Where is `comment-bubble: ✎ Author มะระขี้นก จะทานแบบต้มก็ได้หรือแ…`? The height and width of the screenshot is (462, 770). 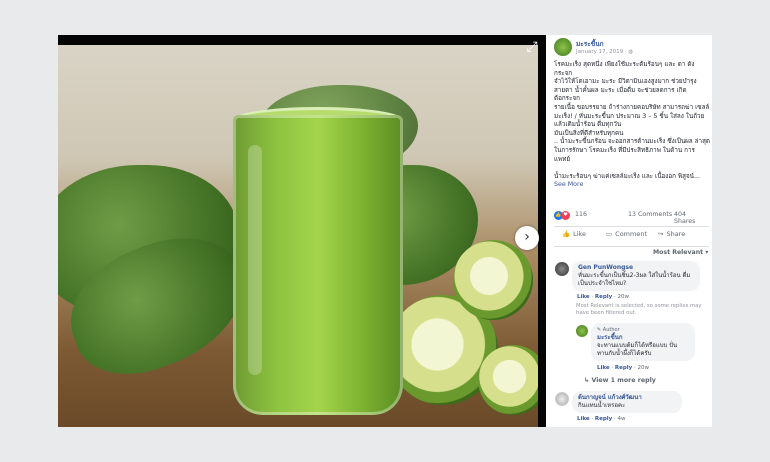 comment-bubble: ✎ Author มะระขี้นก จะทานแบบต้มก็ได้หรือแ… is located at coordinates (643, 342).